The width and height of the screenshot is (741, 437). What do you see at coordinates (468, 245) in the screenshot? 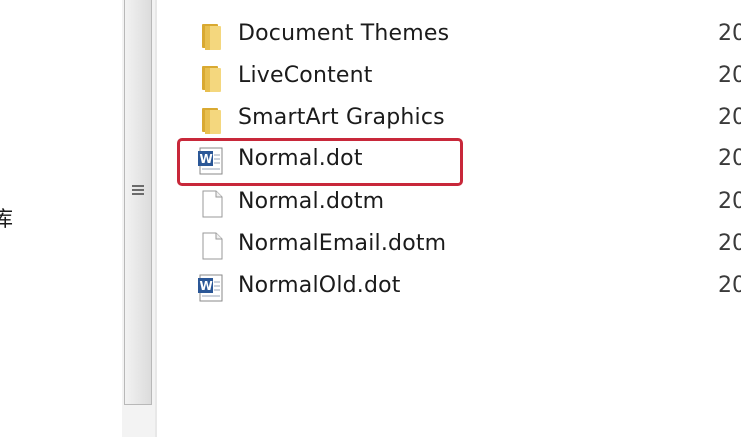
I see `file-row-normalemail-dotm: NormalEmail.dotm 20` at bounding box center [468, 245].